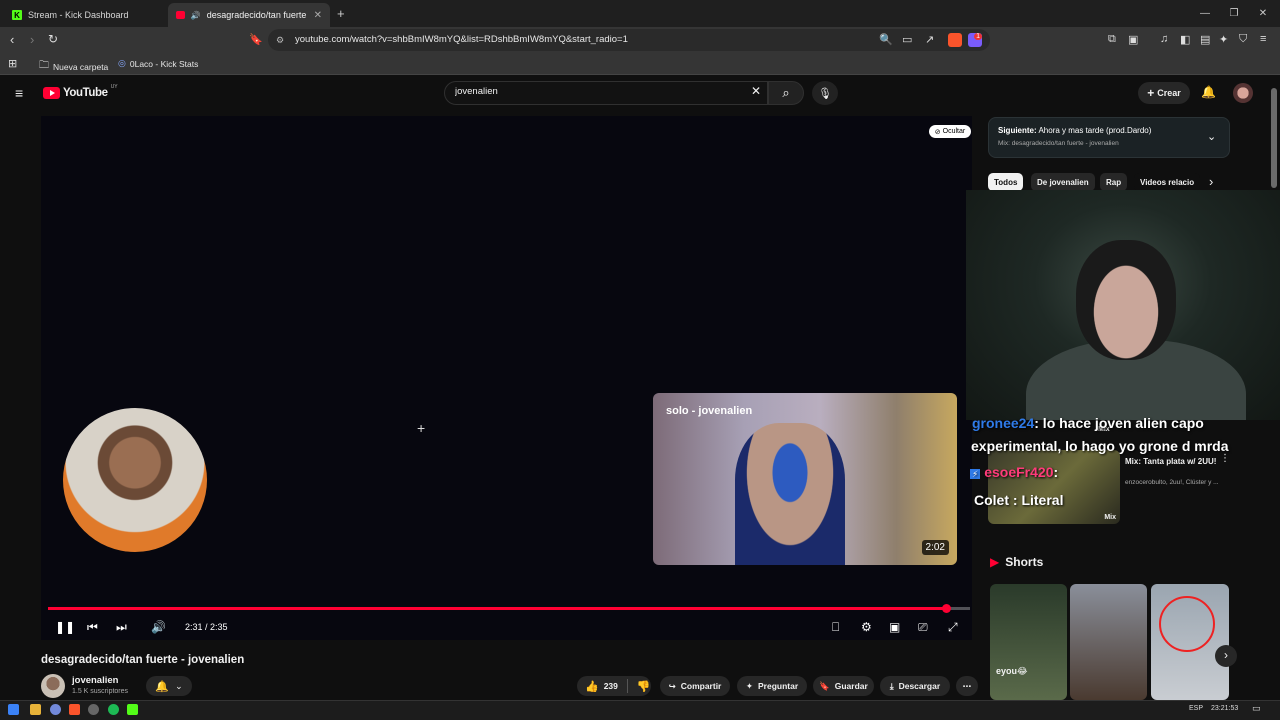  What do you see at coordinates (886, 39) in the screenshot?
I see `zoom-icon: 🔍` at bounding box center [886, 39].